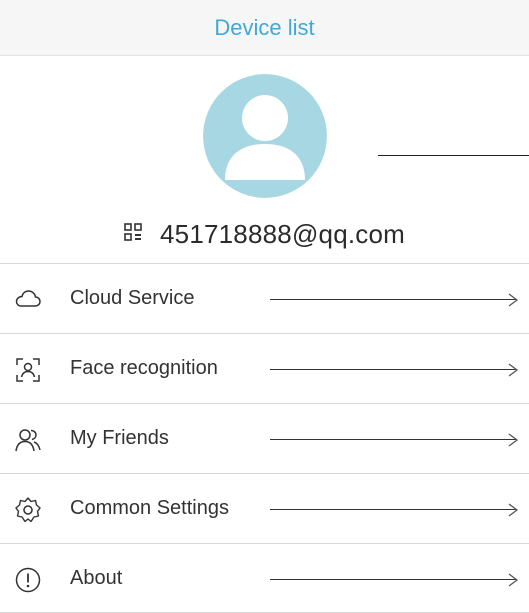 This screenshot has width=529, height=613. I want to click on cloud-icon, so click(28, 298).